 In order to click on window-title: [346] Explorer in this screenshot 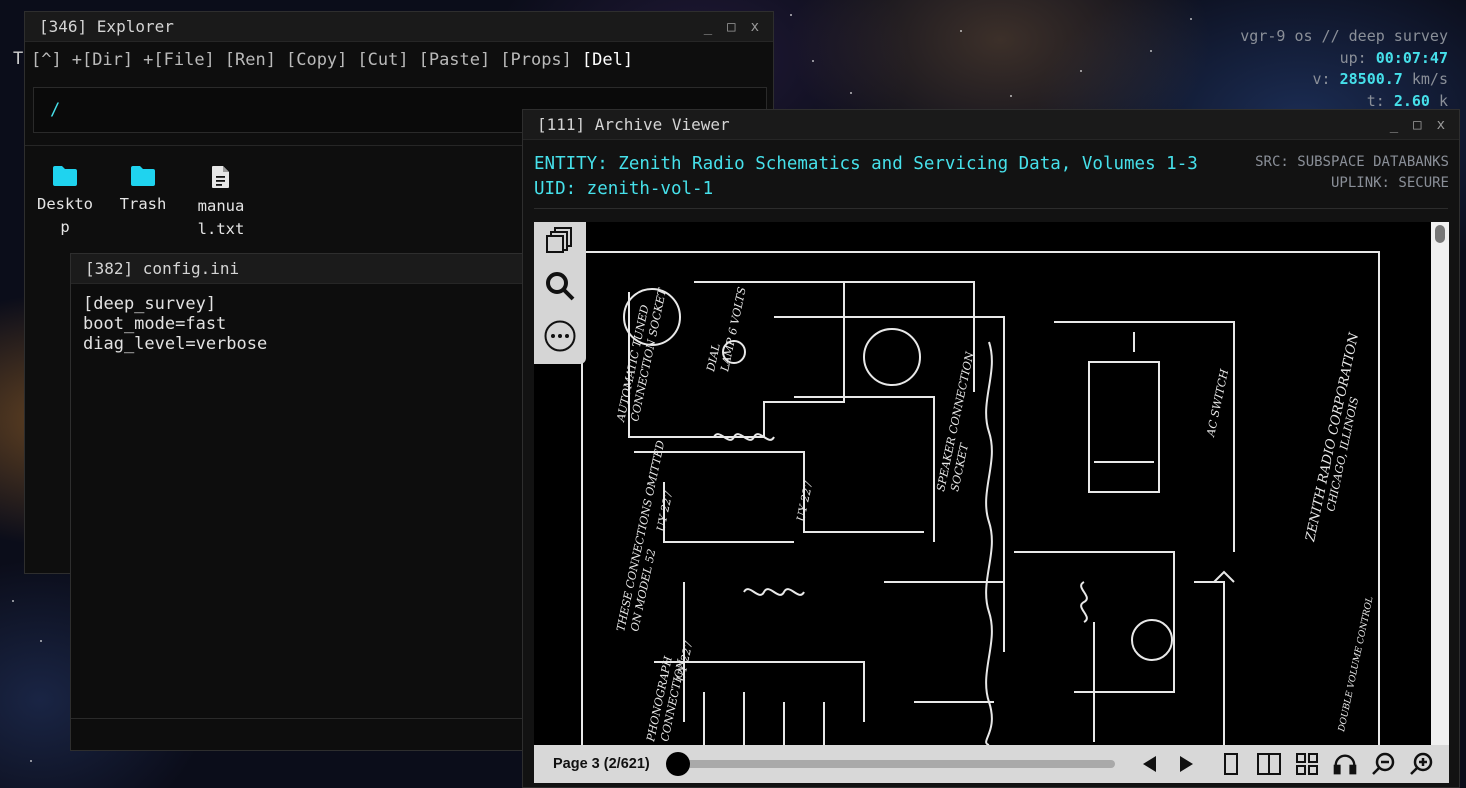, I will do `click(106, 26)`.